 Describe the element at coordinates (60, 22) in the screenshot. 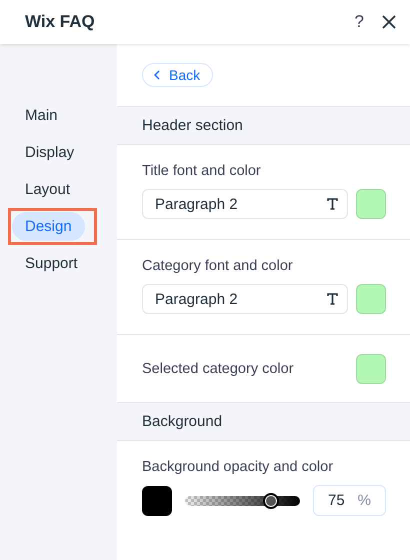

I see `window-title: Wix FAQ` at that location.